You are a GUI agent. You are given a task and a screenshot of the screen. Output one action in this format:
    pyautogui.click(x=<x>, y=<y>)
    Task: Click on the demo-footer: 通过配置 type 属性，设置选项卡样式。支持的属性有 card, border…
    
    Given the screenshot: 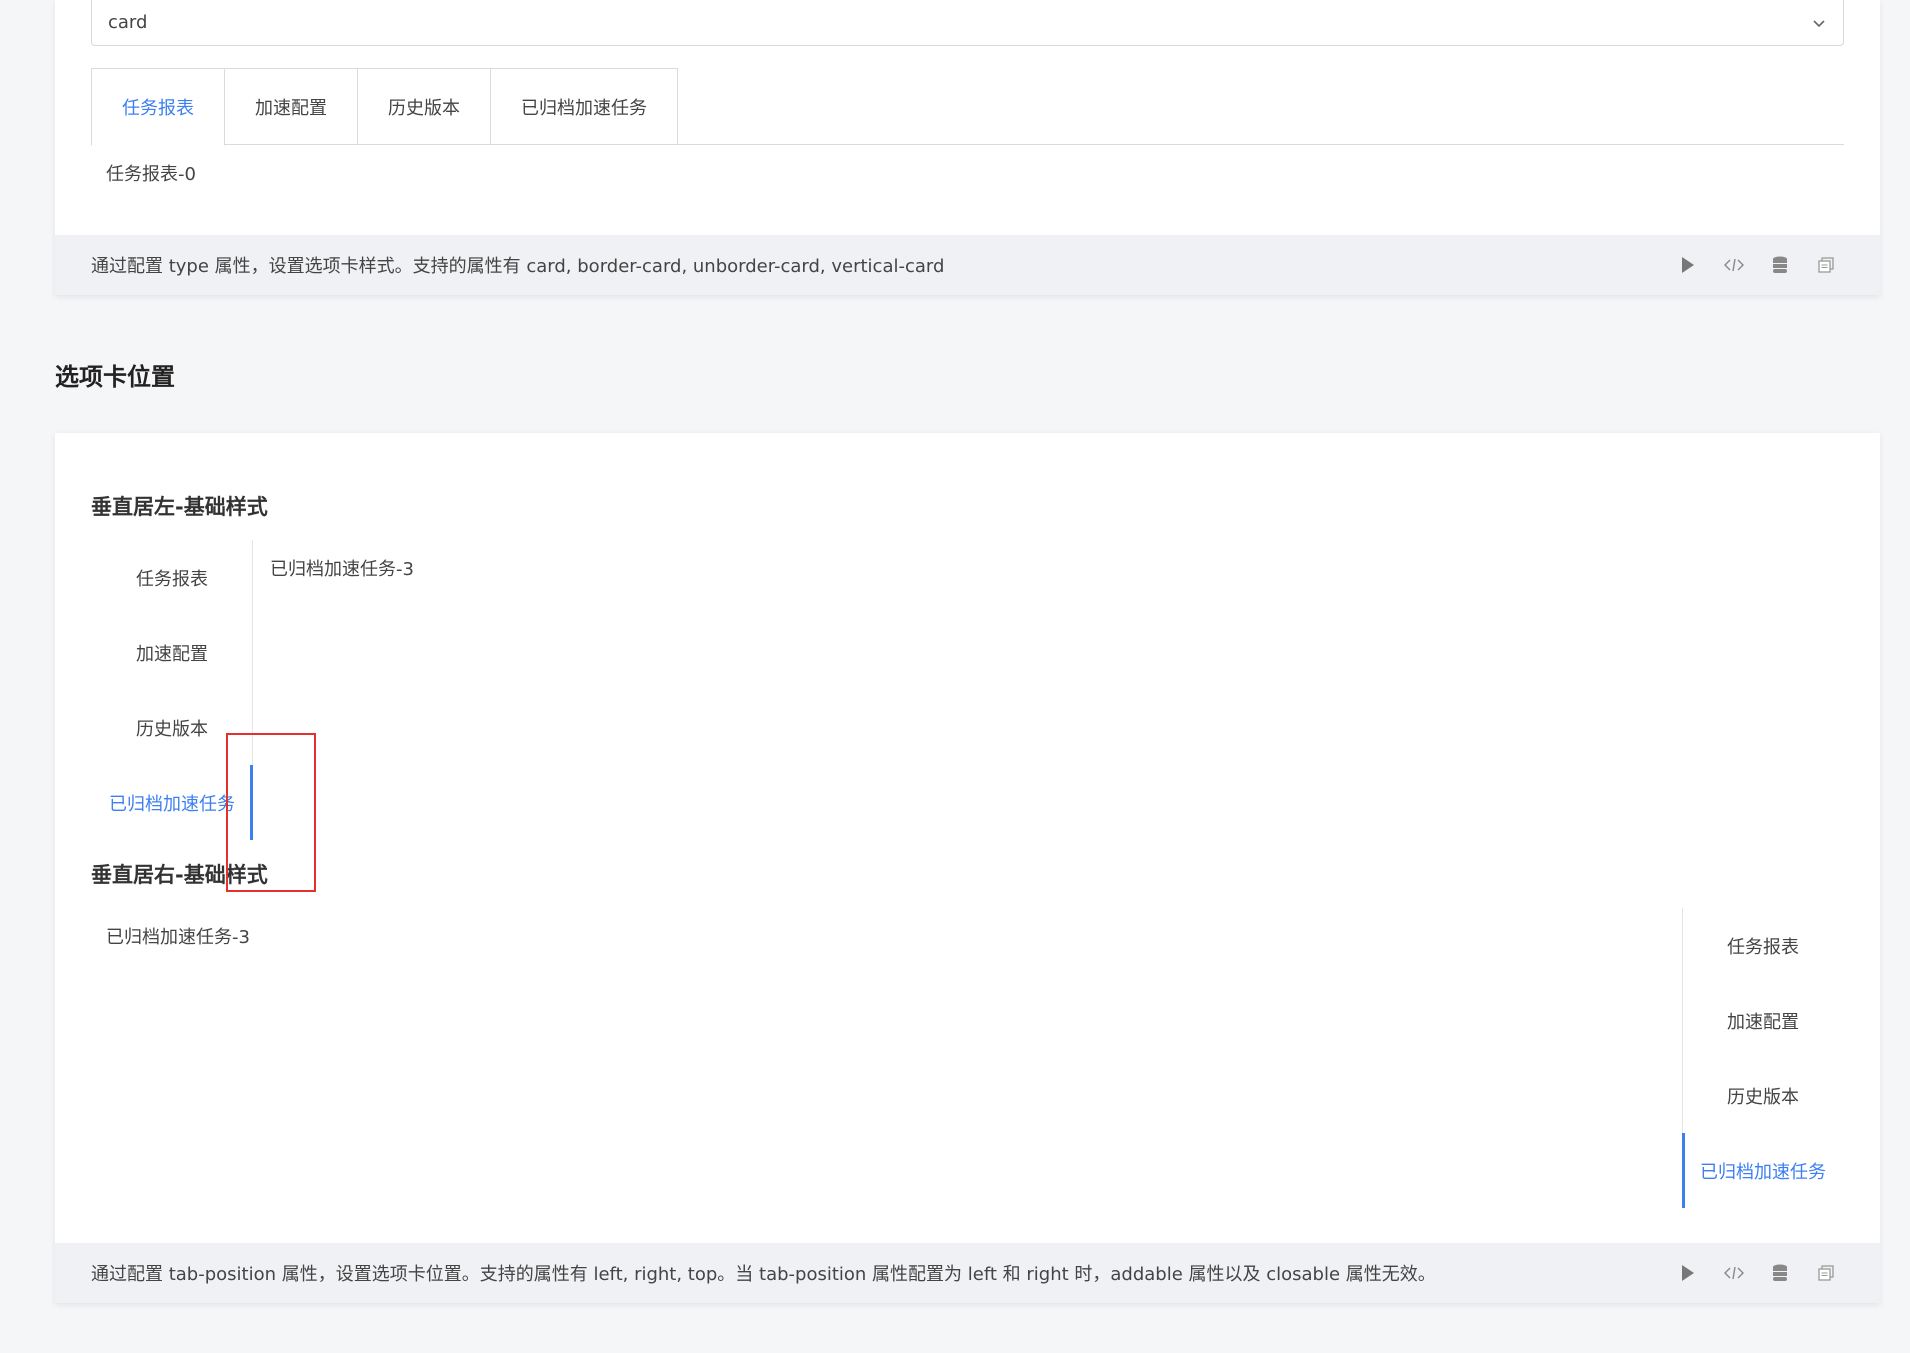 What is the action you would take?
    pyautogui.click(x=967, y=265)
    